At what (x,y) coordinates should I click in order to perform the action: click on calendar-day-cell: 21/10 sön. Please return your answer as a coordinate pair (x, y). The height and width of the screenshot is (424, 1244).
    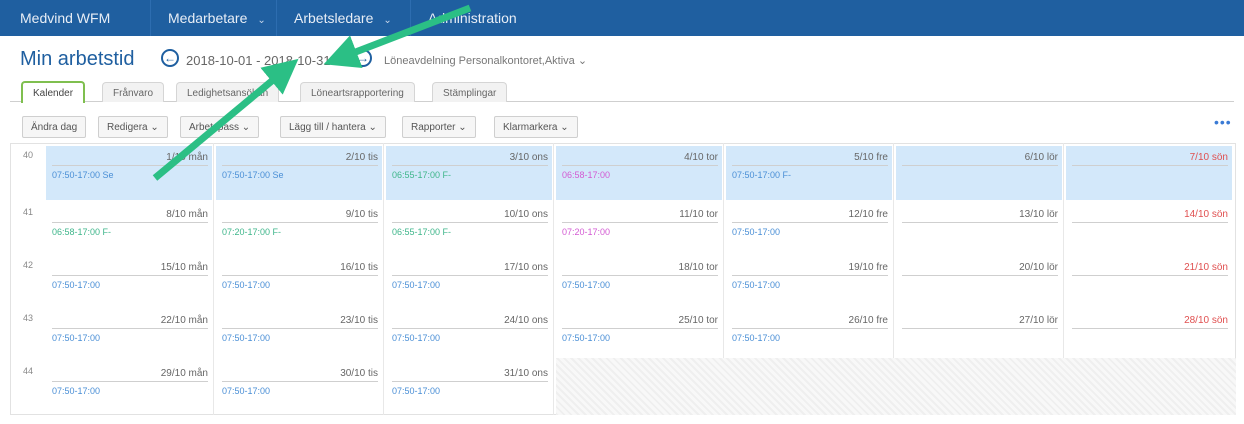
    Looking at the image, I should click on (1149, 283).